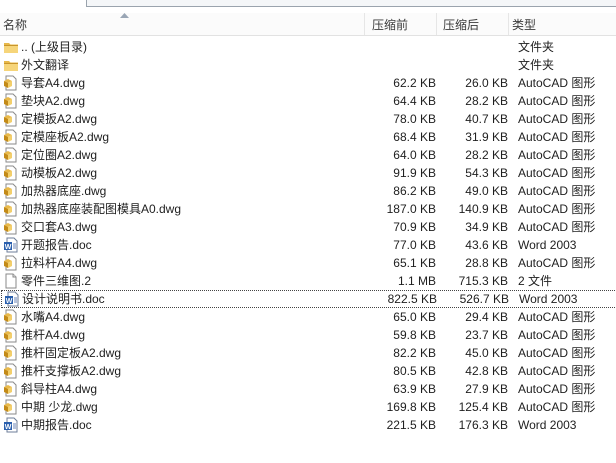 The height and width of the screenshot is (463, 616). I want to click on file-name: 定模扳A2.dwg, so click(59, 119).